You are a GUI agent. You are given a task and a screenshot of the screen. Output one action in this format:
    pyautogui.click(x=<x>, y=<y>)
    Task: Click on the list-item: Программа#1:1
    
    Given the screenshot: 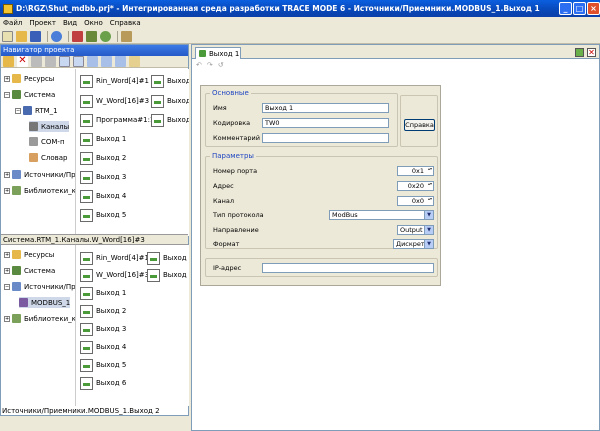 What is the action you would take?
    pyautogui.click(x=117, y=120)
    